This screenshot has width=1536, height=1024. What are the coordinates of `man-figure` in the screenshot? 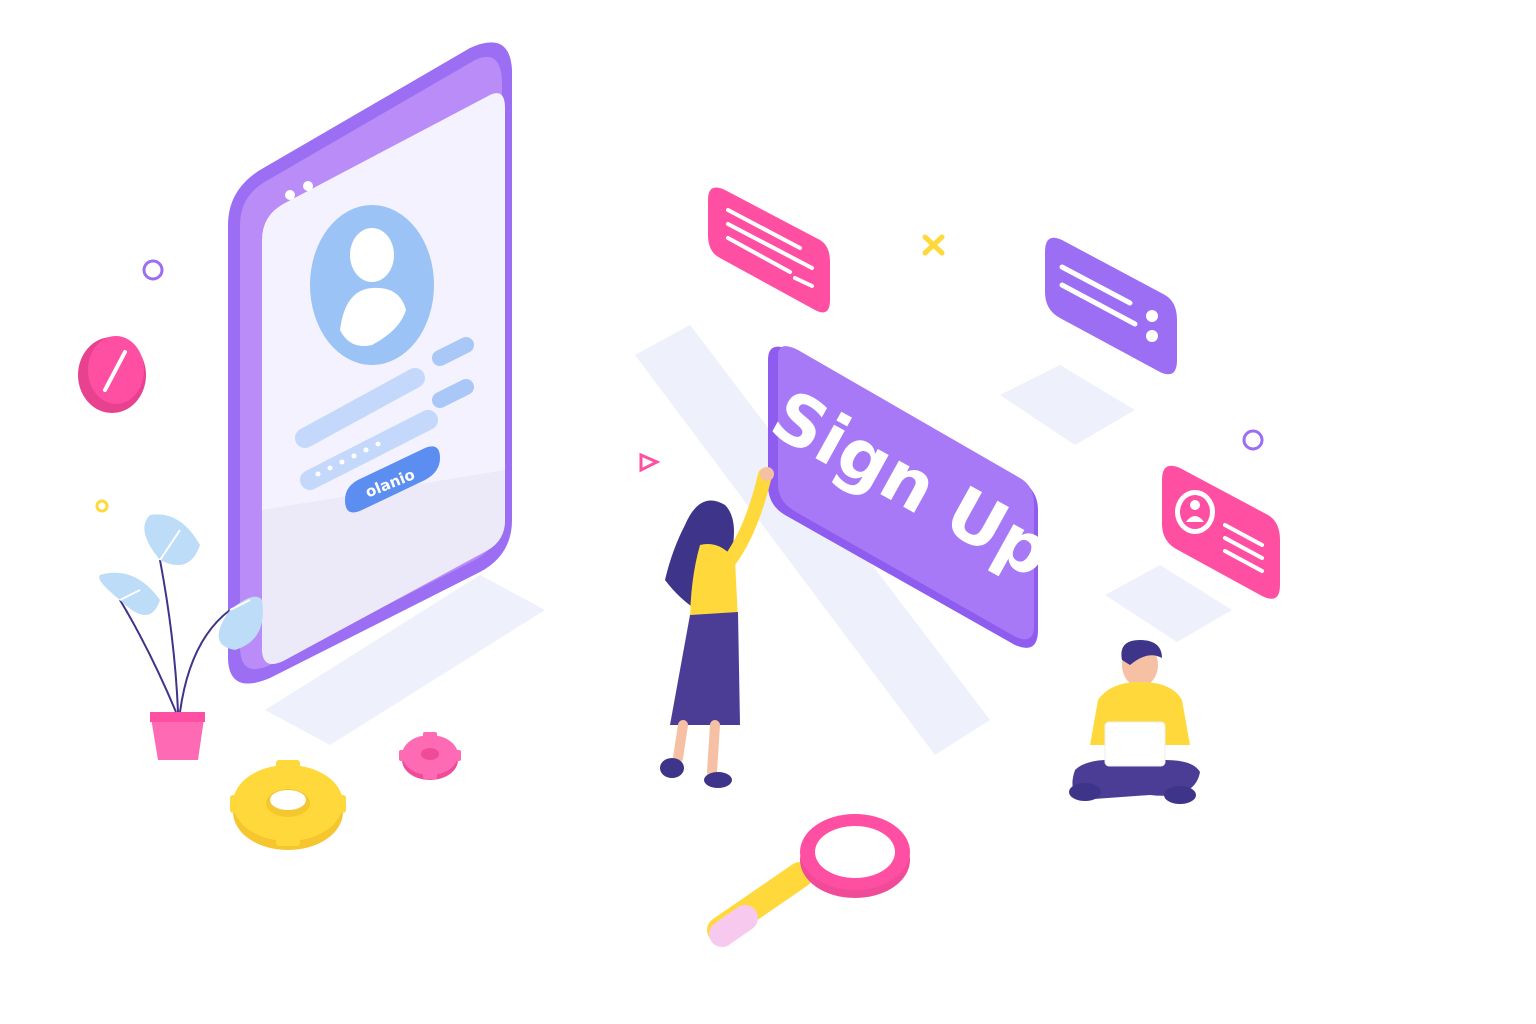 It's located at (1134, 722).